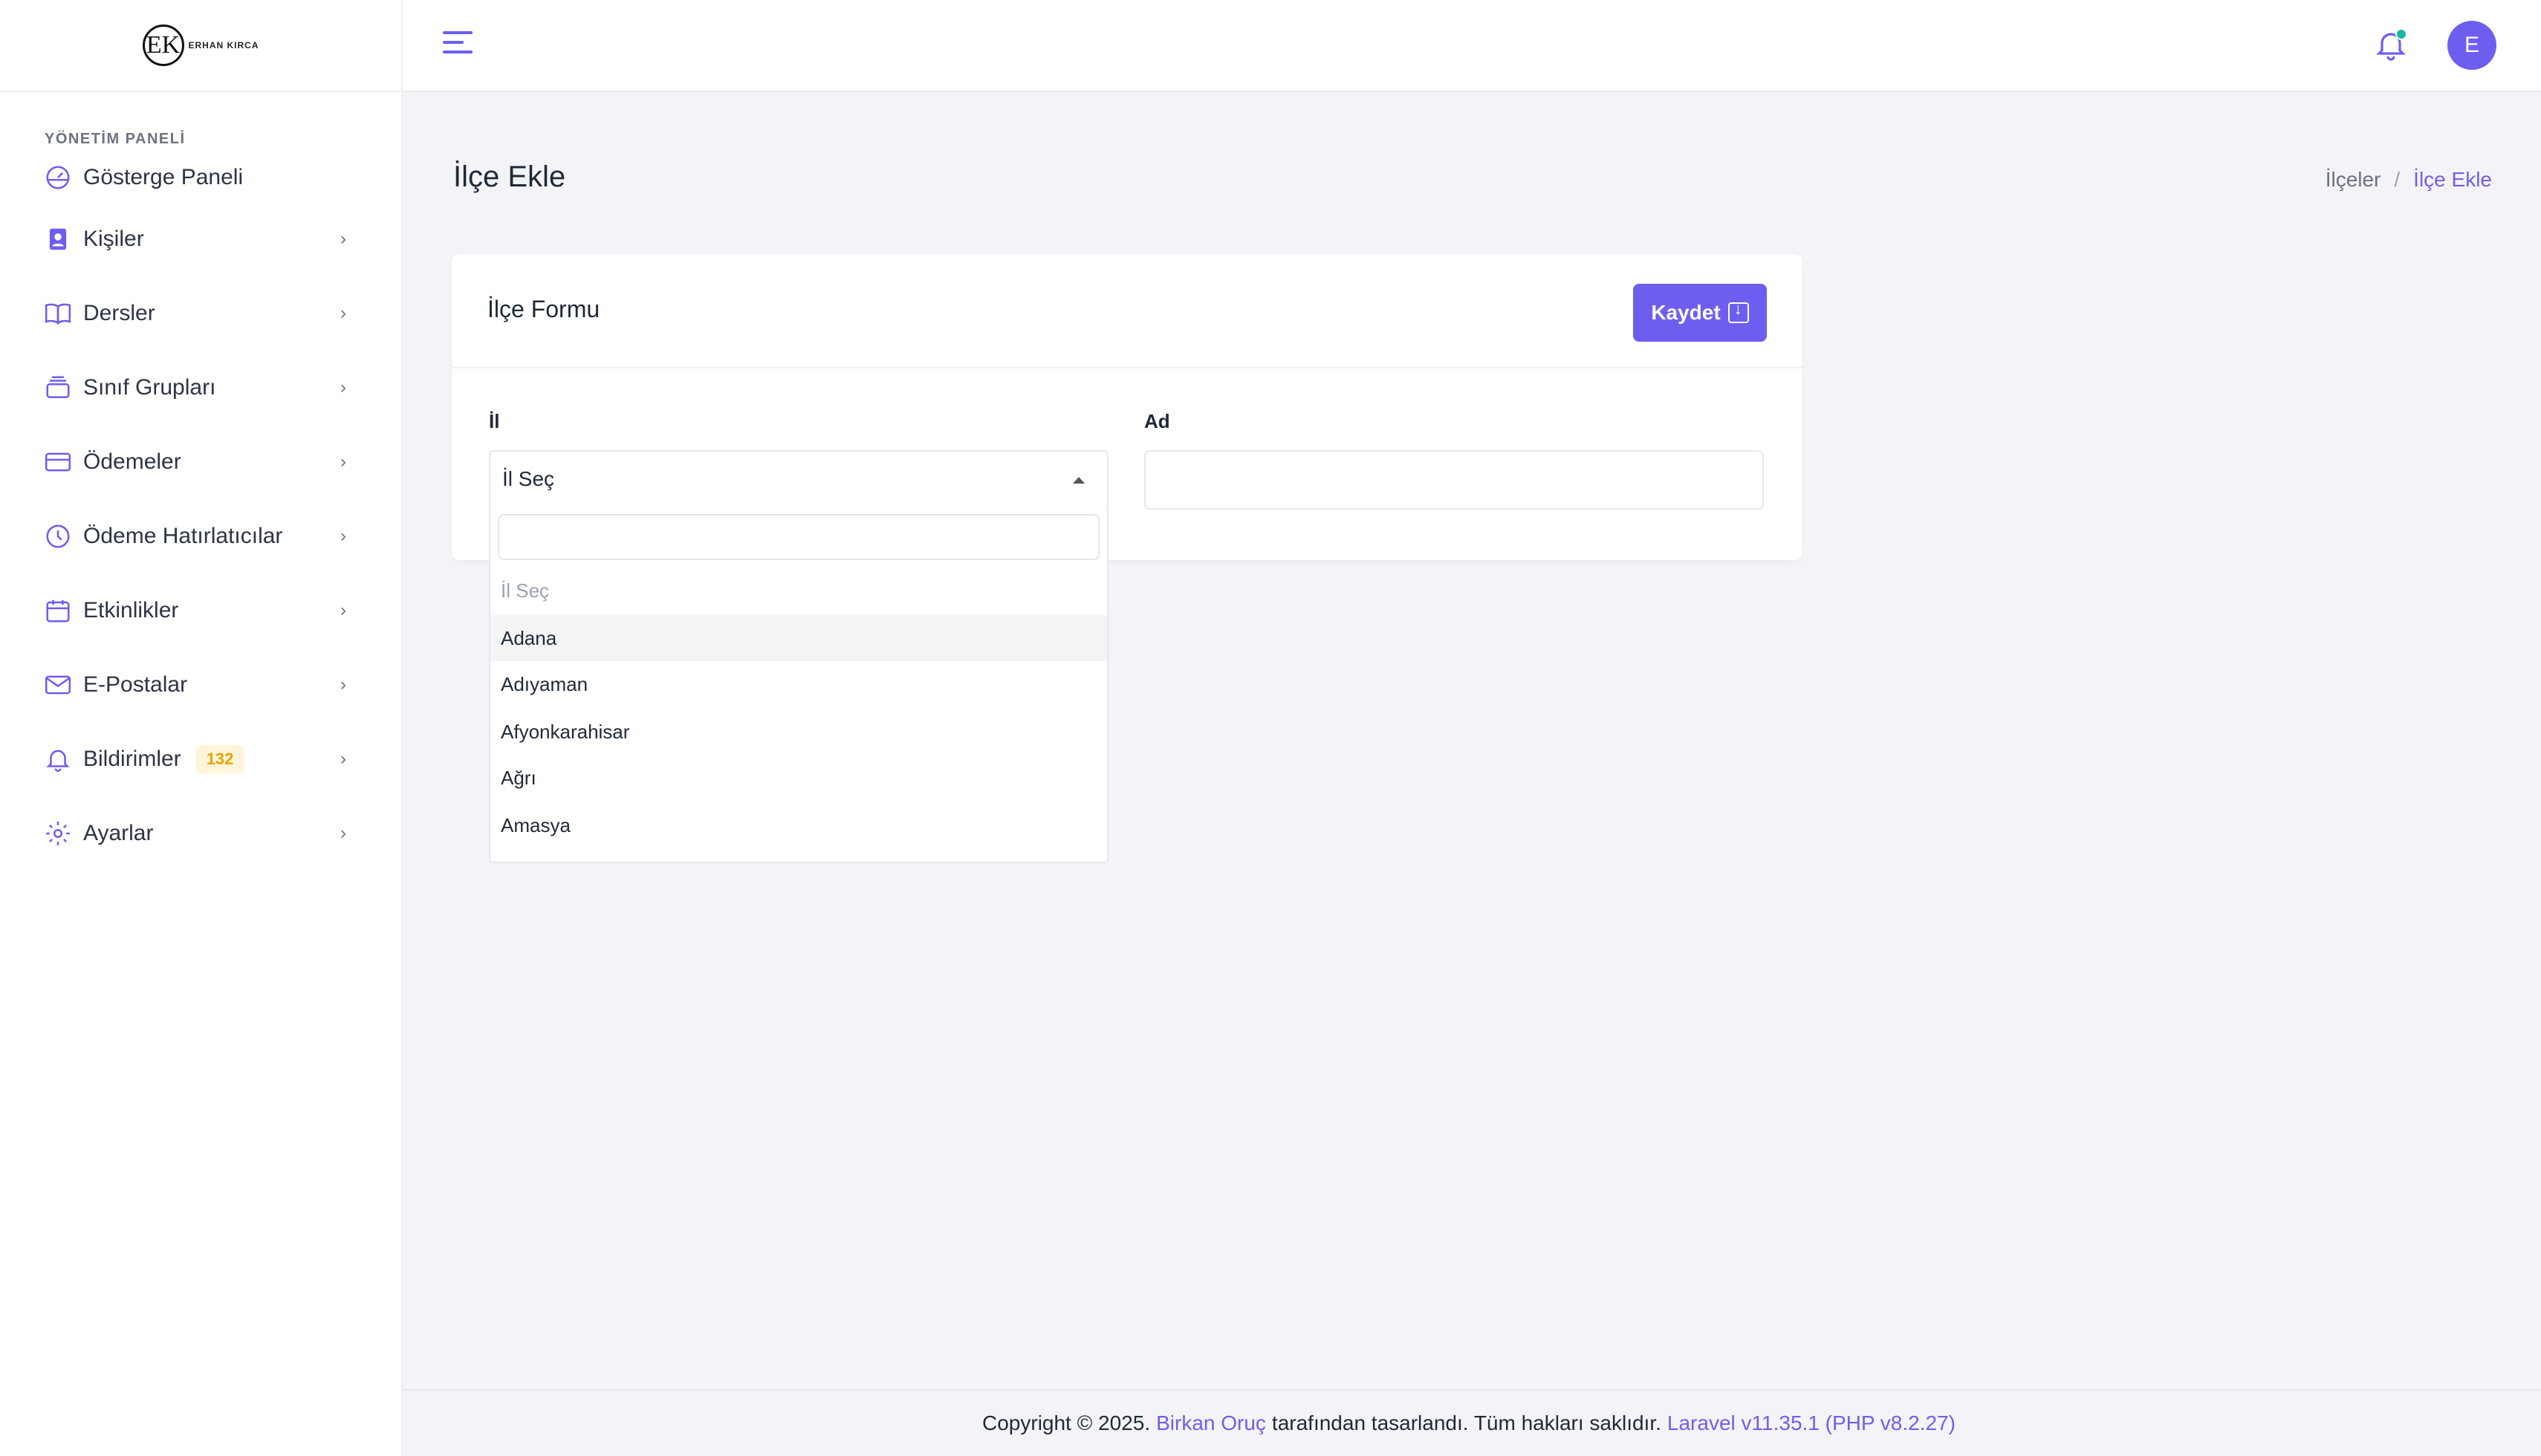  What do you see at coordinates (543, 309) in the screenshot?
I see `card-title: İlçe Formu` at bounding box center [543, 309].